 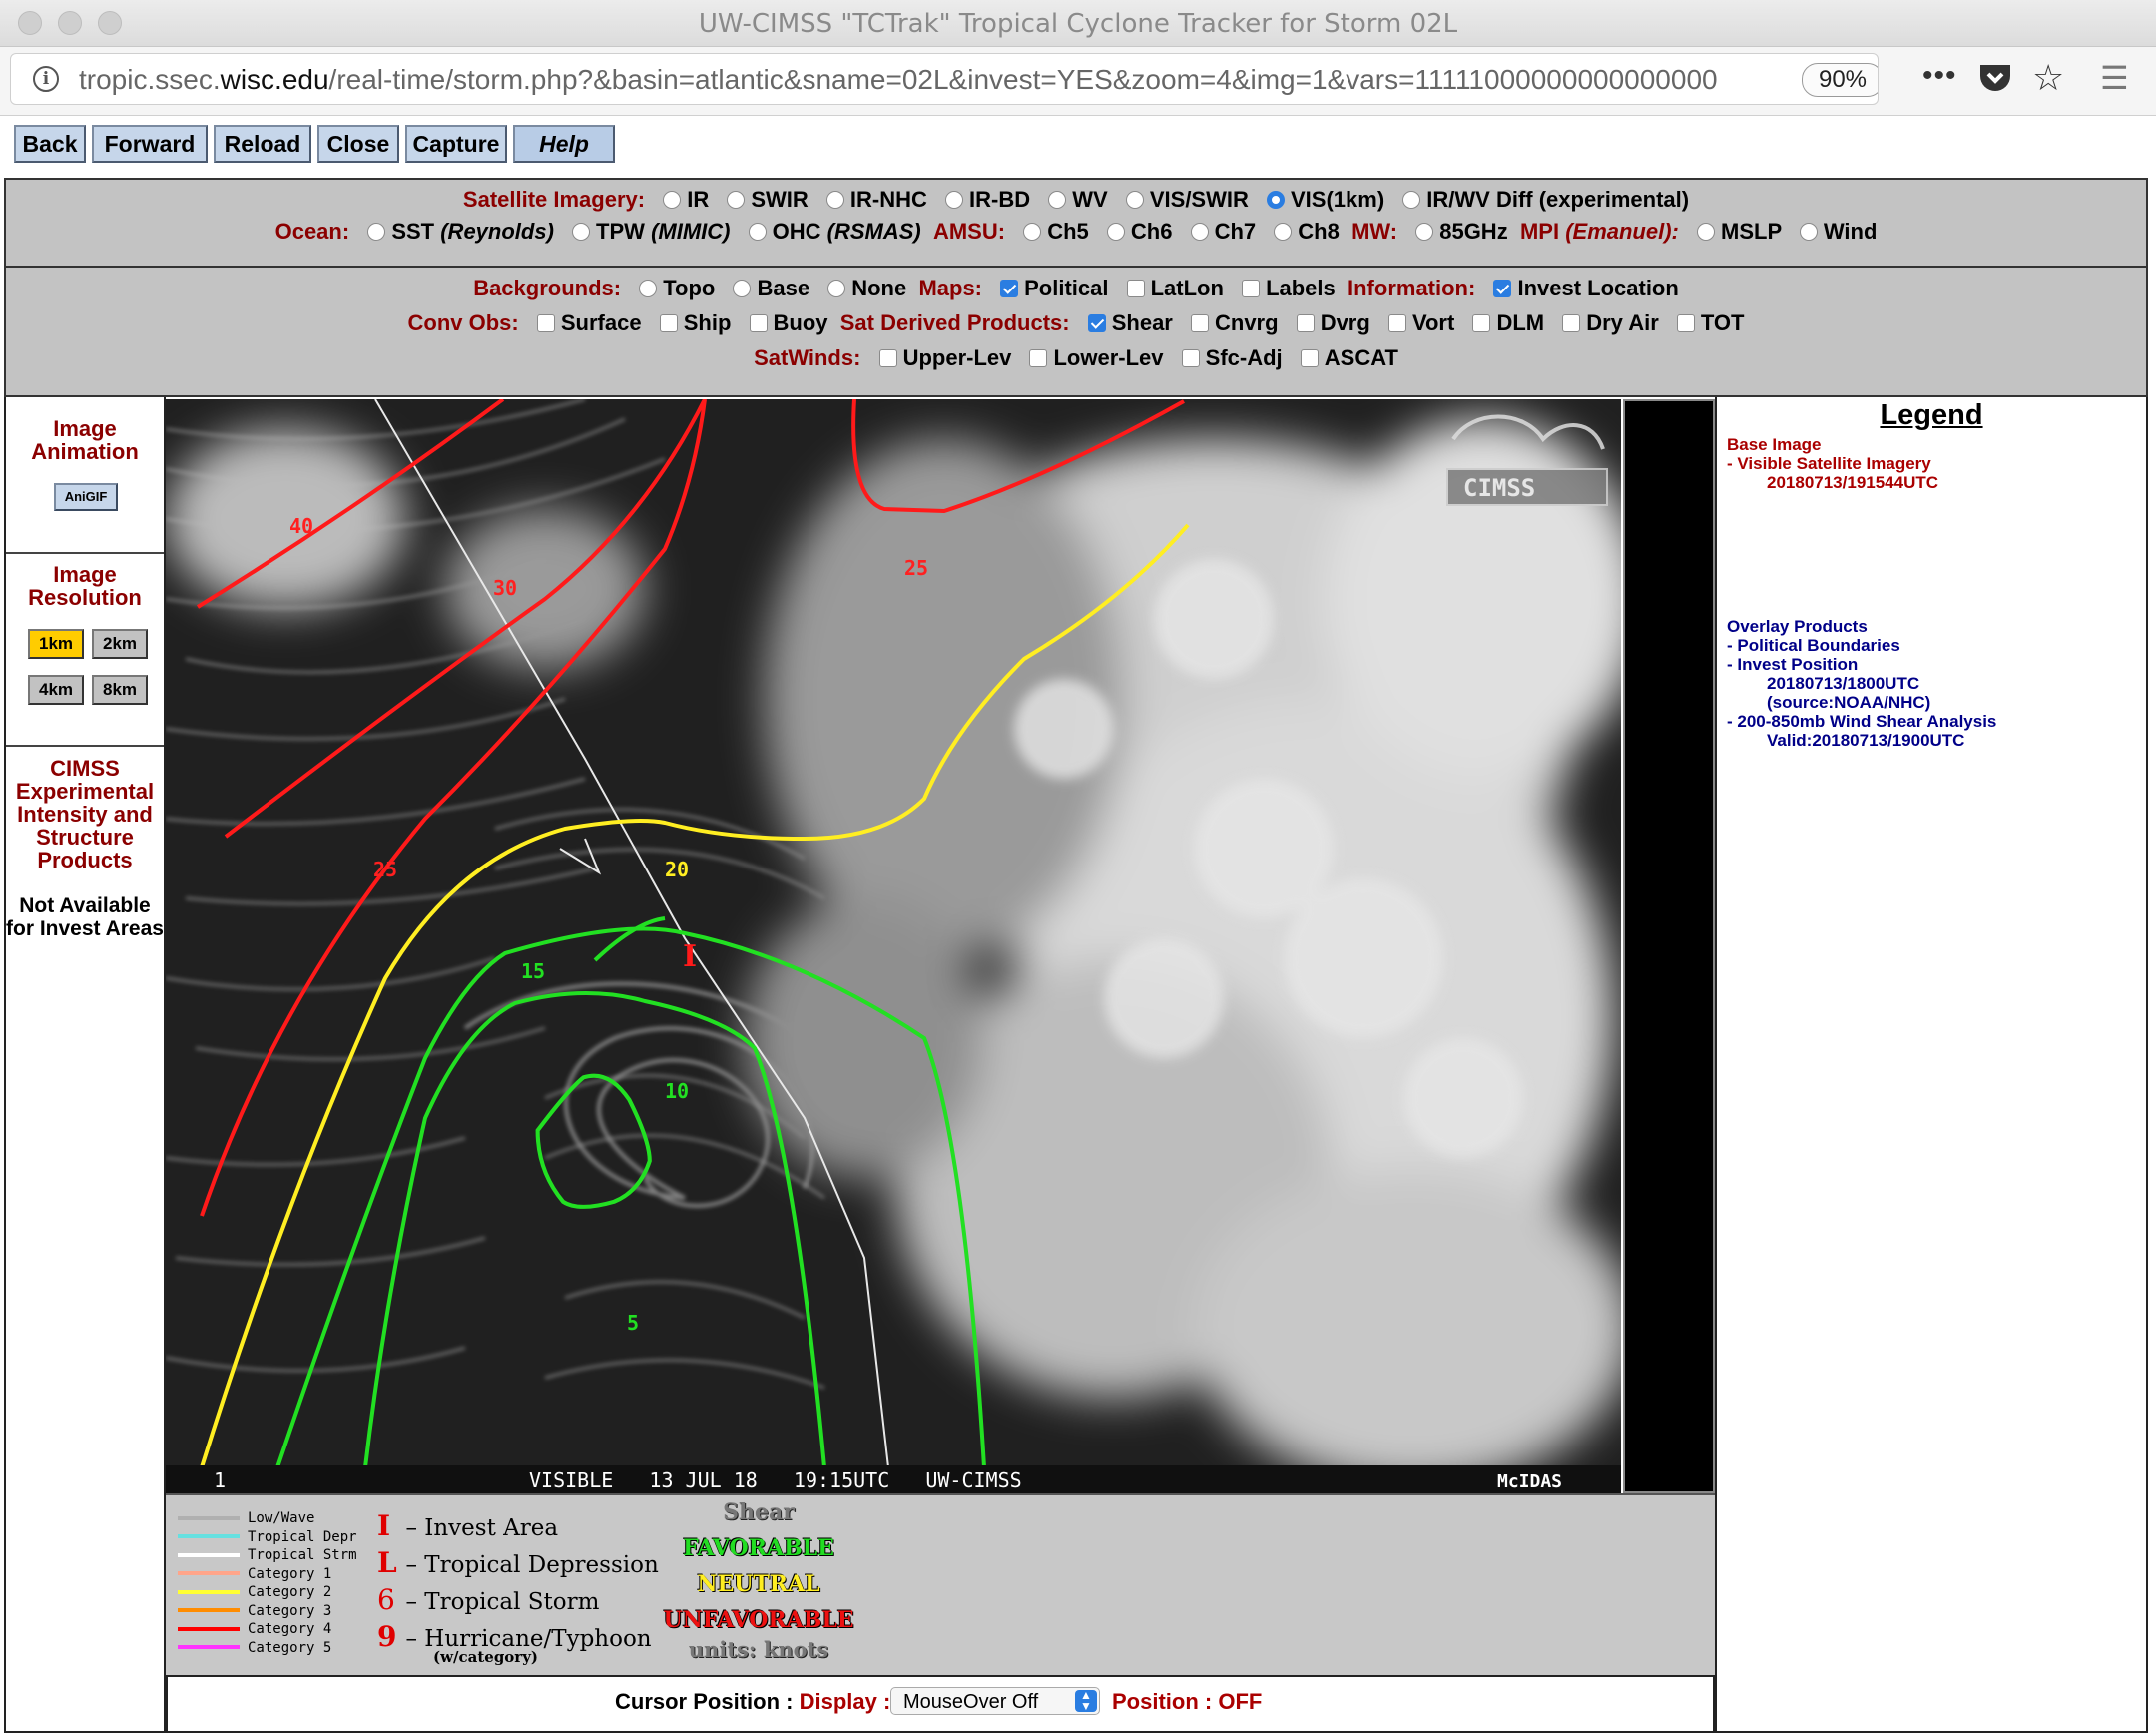 What do you see at coordinates (1832, 231) in the screenshot?
I see `mpi-wind-option: Wind` at bounding box center [1832, 231].